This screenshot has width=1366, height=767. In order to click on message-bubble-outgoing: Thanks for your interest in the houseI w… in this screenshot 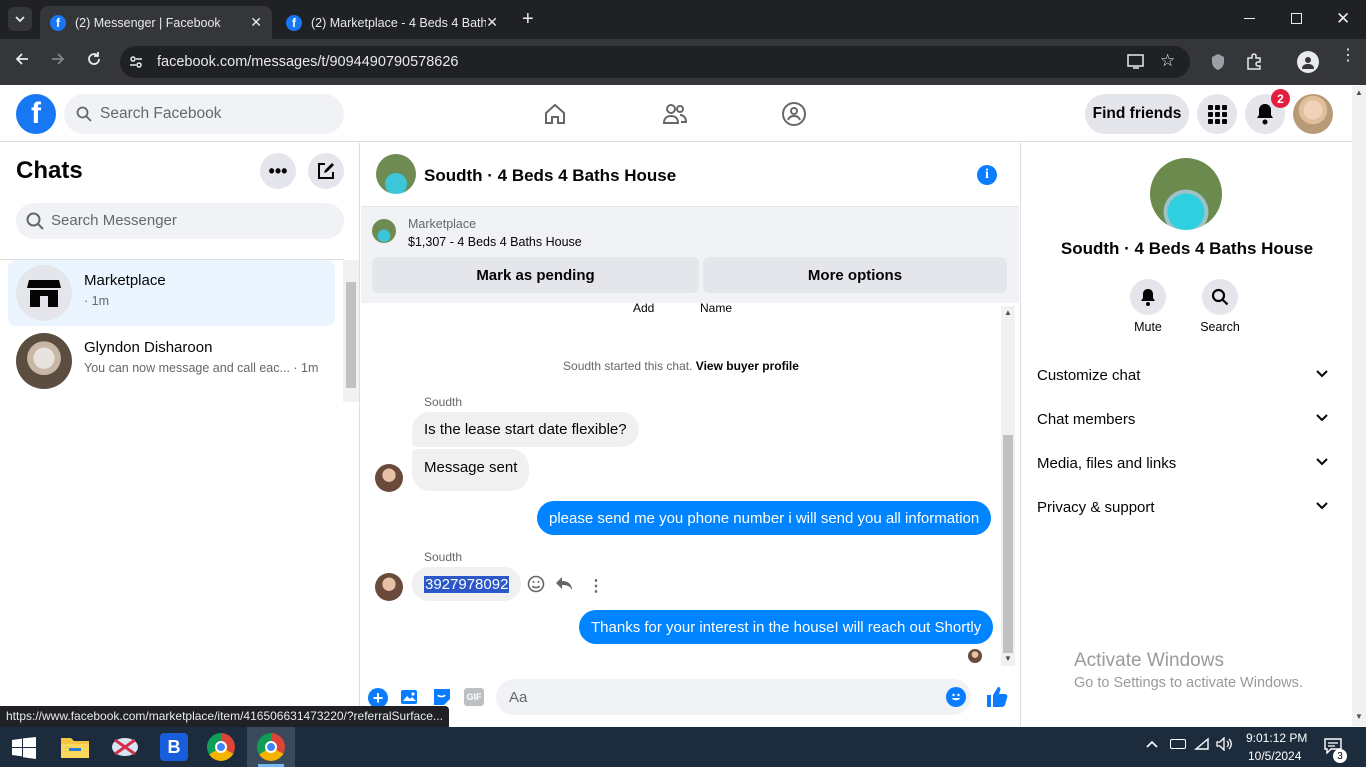, I will do `click(786, 627)`.